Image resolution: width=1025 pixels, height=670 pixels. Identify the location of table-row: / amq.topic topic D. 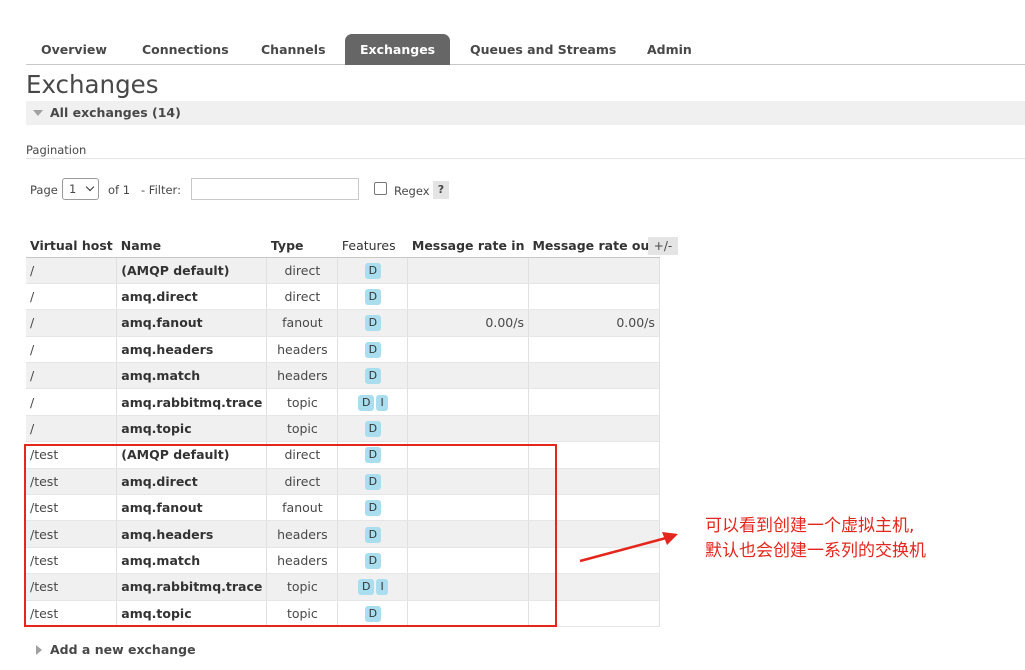
(343, 429).